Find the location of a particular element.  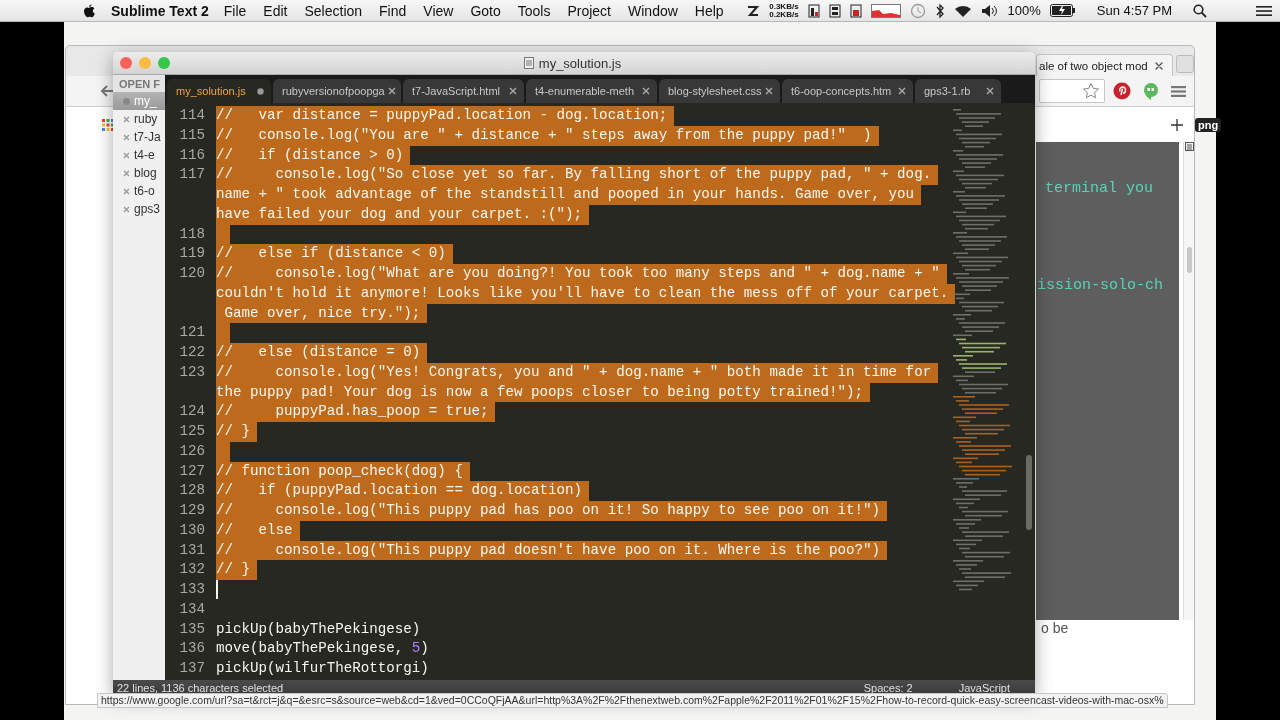

wifi-icon is located at coordinates (962, 10).